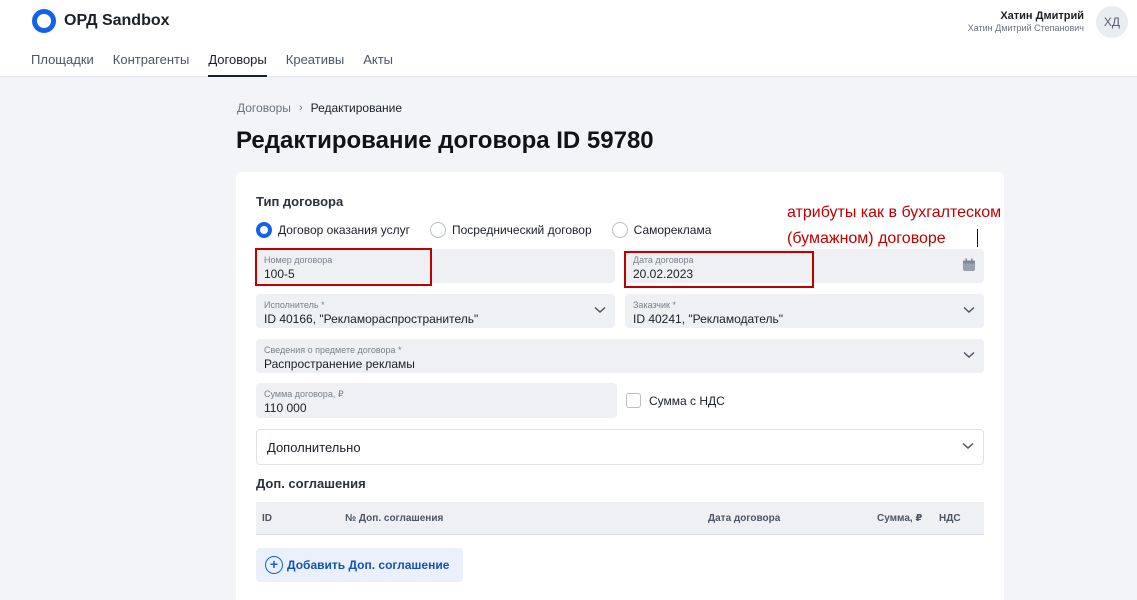 This screenshot has height=600, width=1137. What do you see at coordinates (304, 394) in the screenshot?
I see `field-label: Сумма договора, ₽` at bounding box center [304, 394].